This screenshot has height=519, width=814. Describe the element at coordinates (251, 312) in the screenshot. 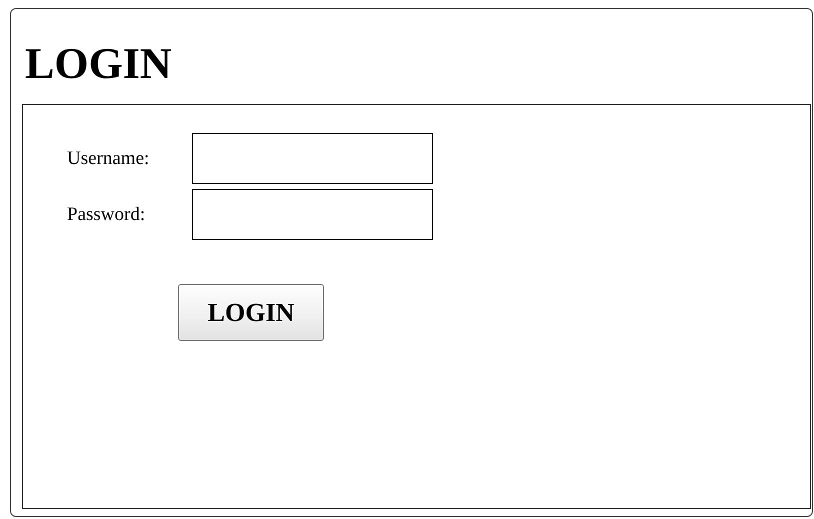

I see `login-button: LOGIN` at that location.